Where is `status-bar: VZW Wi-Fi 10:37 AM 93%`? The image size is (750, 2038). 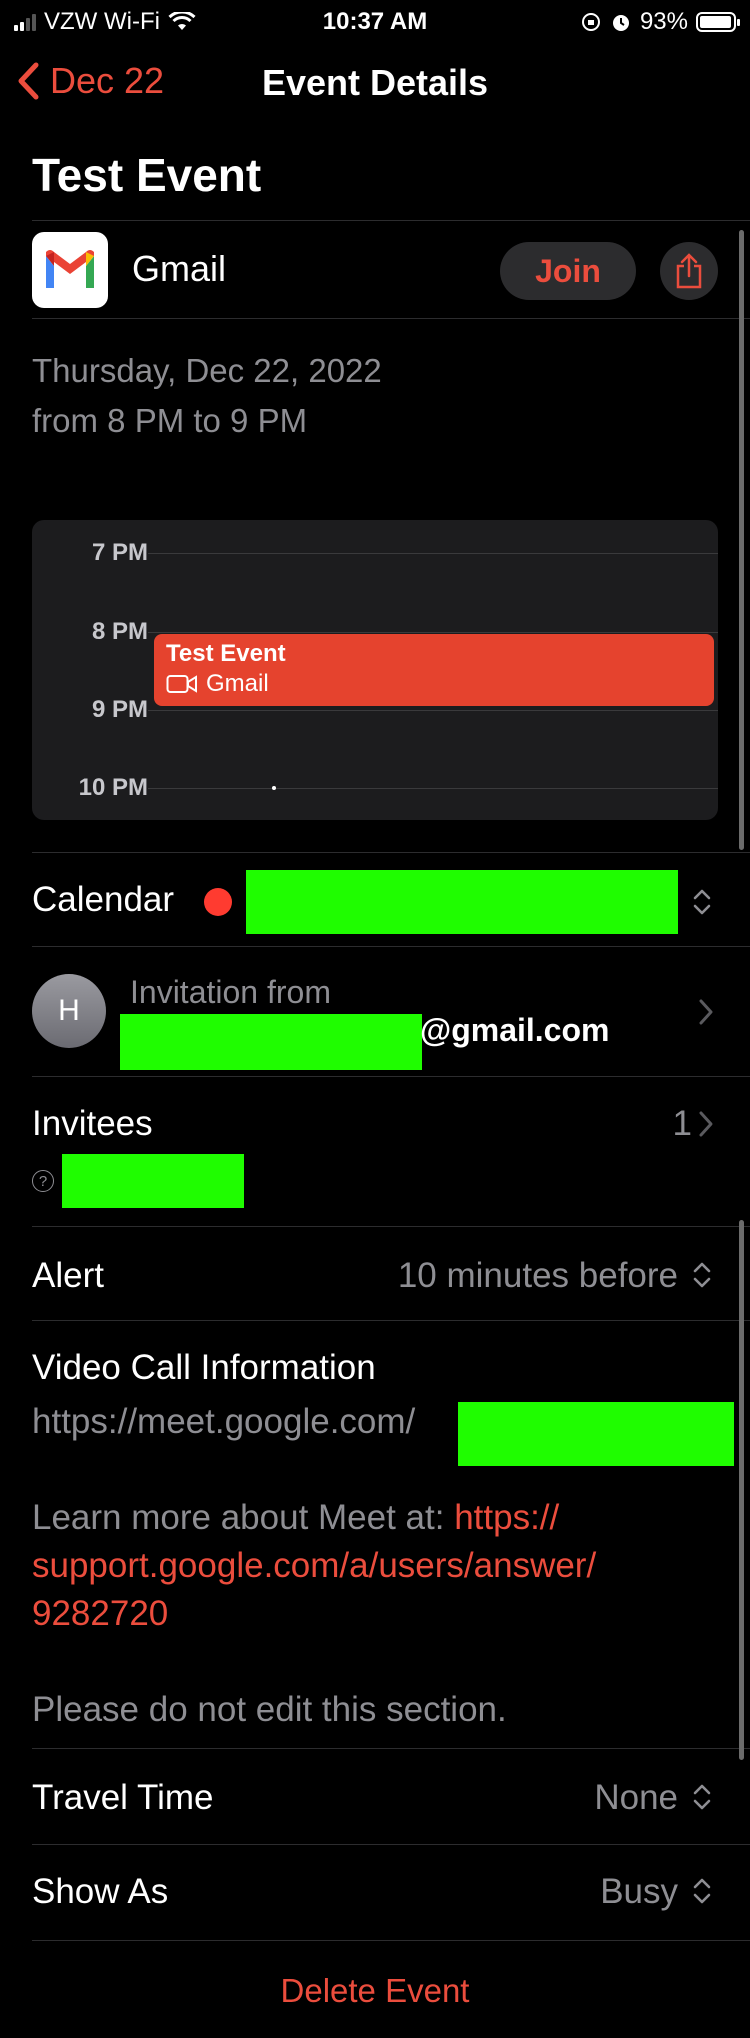
status-bar: VZW Wi-Fi 10:37 AM 93% is located at coordinates (375, 22).